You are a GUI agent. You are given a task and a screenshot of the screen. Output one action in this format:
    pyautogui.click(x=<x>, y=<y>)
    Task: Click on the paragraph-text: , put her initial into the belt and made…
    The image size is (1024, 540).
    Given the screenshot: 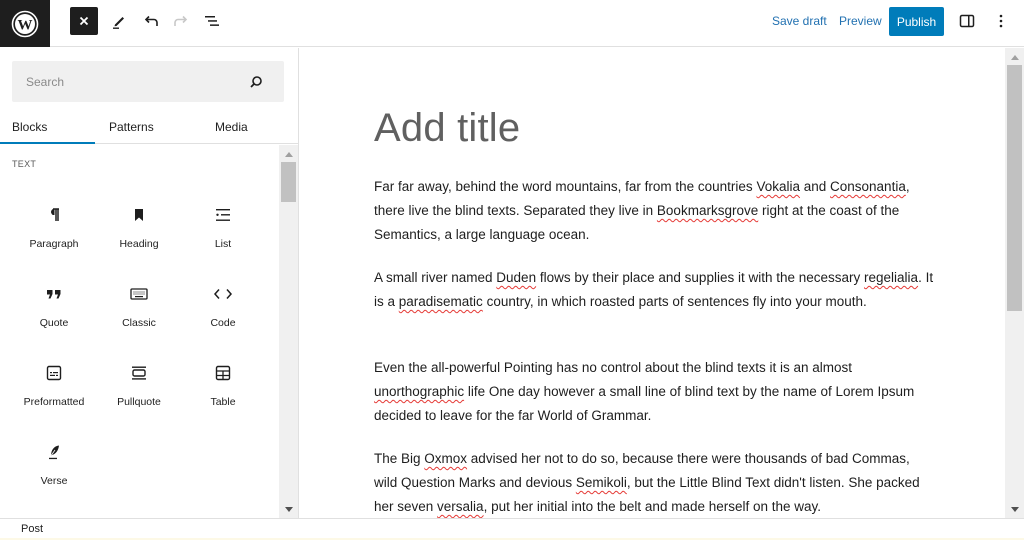 What is the action you would take?
    pyautogui.click(x=652, y=506)
    